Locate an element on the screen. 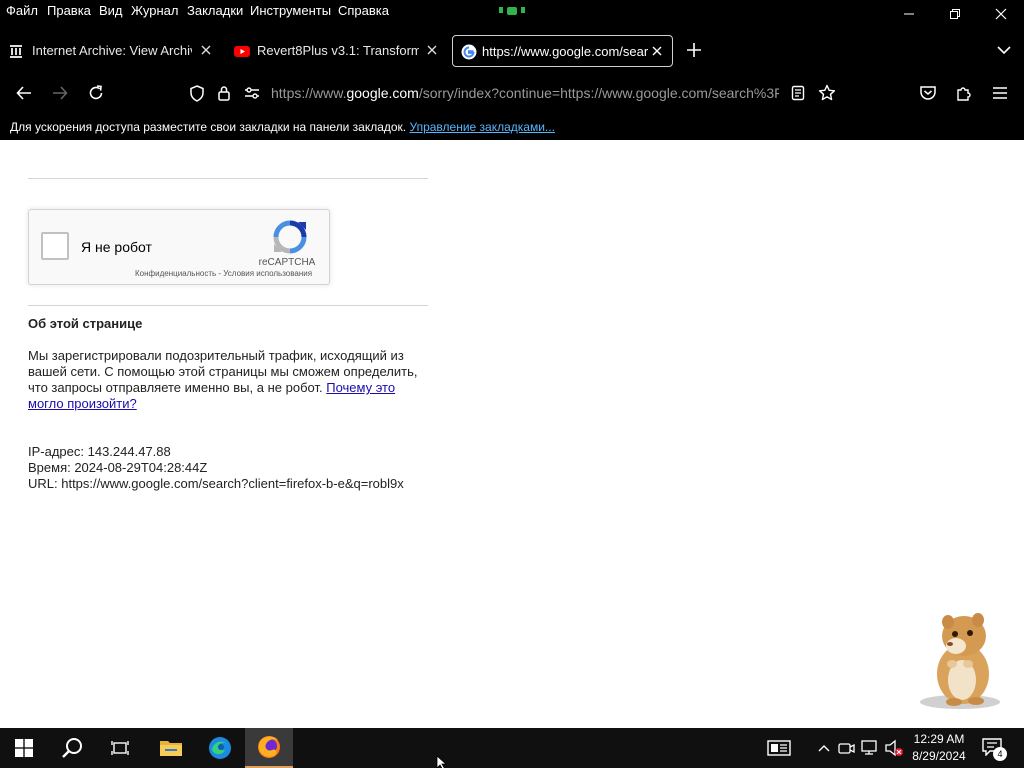 Image resolution: width=1024 pixels, height=768 pixels. close-window-button is located at coordinates (1001, 14).